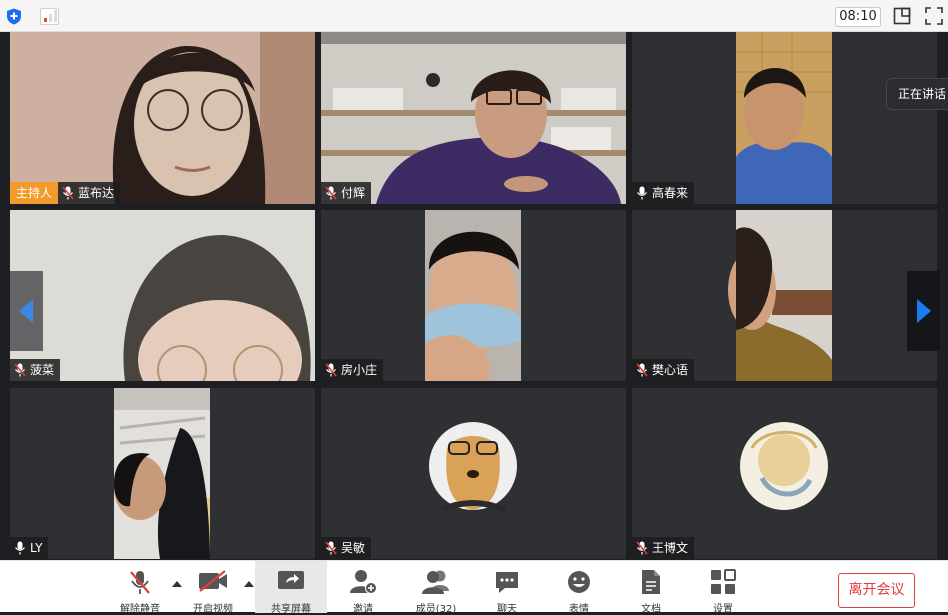 This screenshot has width=948, height=615. I want to click on docs-button: 文档, so click(651, 588).